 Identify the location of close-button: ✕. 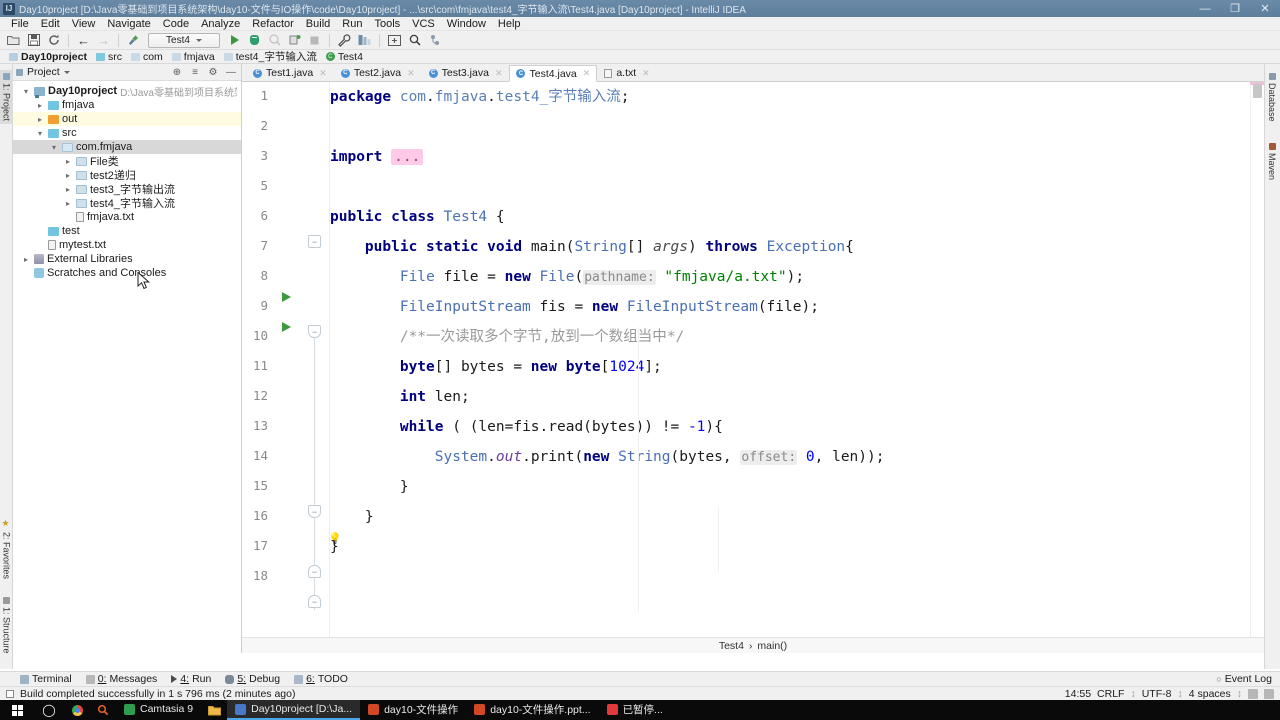
(1265, 8).